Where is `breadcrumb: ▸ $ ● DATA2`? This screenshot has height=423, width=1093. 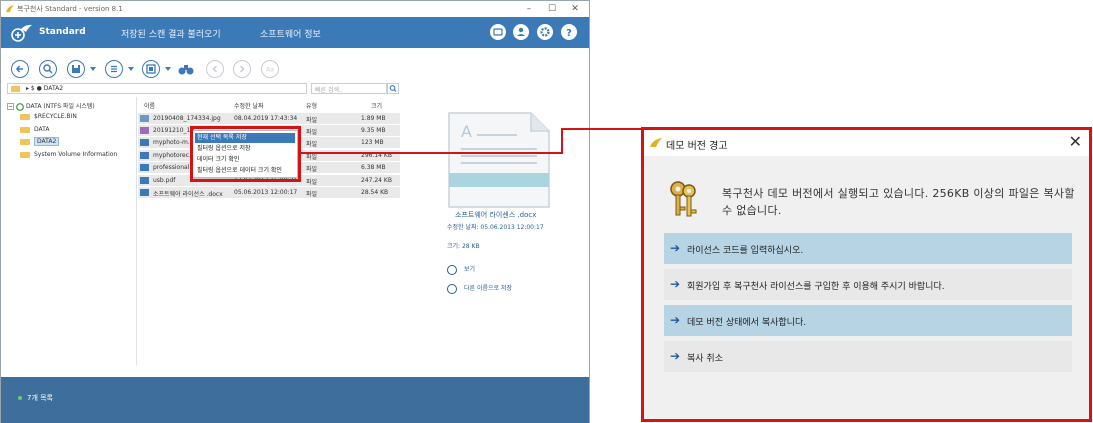
breadcrumb: ▸ $ ● DATA2 is located at coordinates (45, 88).